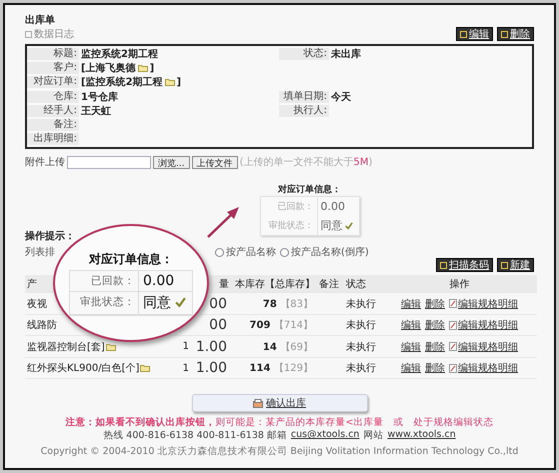 Image resolution: width=559 pixels, height=473 pixels. Describe the element at coordinates (309, 189) in the screenshot. I see `order-info-title: 对应订单信息：` at that location.